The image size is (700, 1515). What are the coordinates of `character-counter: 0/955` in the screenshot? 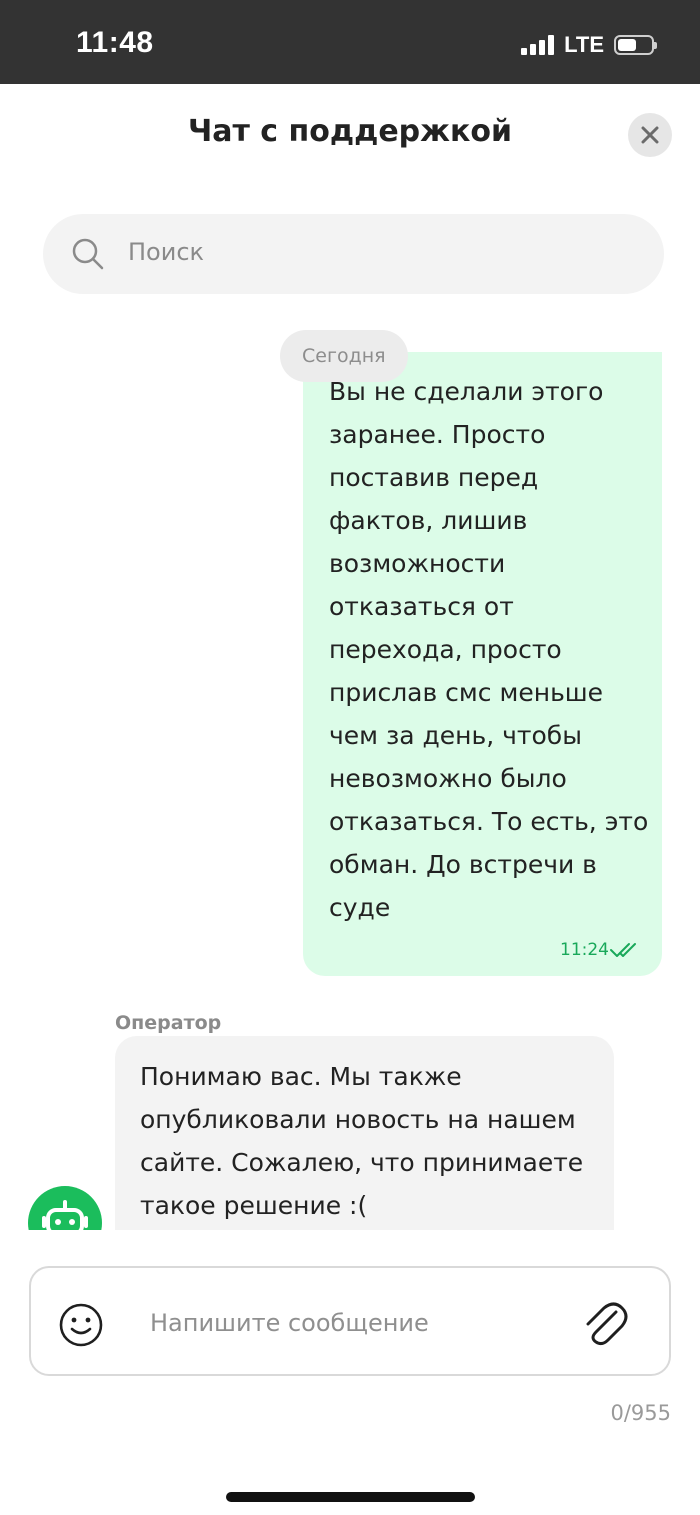 It's located at (640, 1413).